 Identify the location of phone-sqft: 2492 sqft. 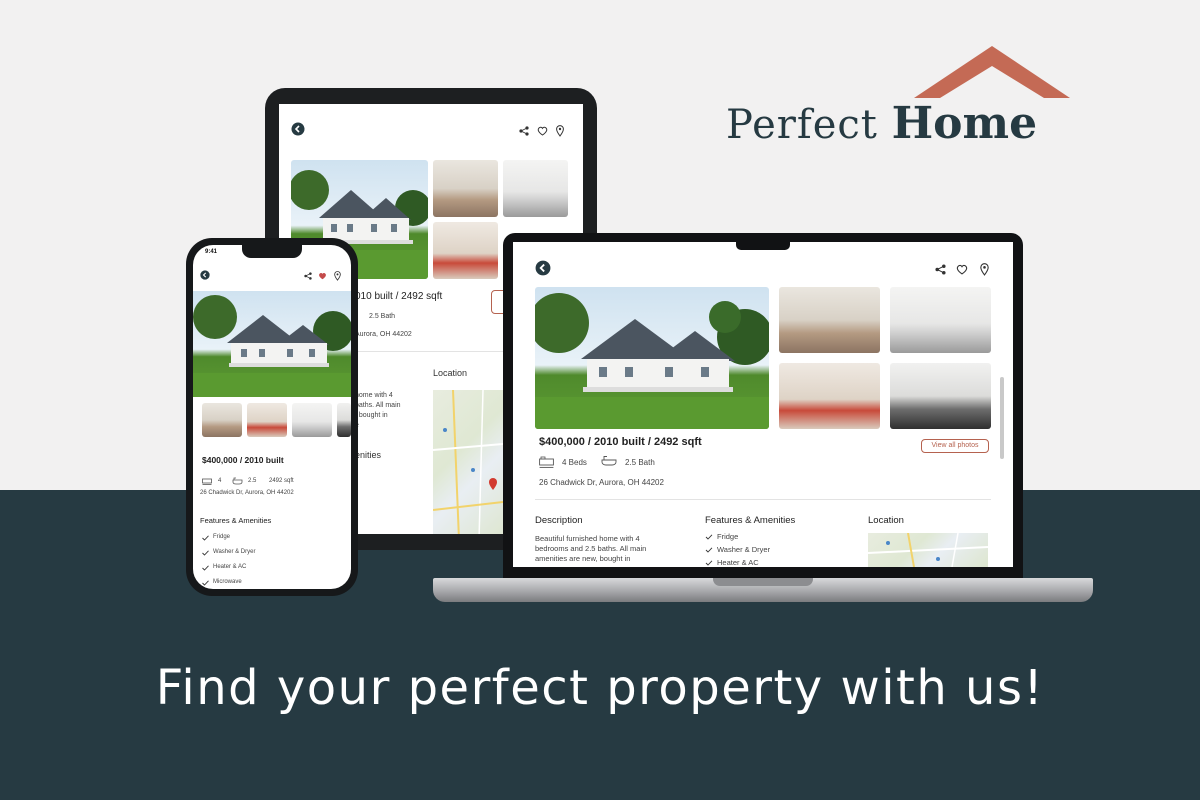
(281, 481).